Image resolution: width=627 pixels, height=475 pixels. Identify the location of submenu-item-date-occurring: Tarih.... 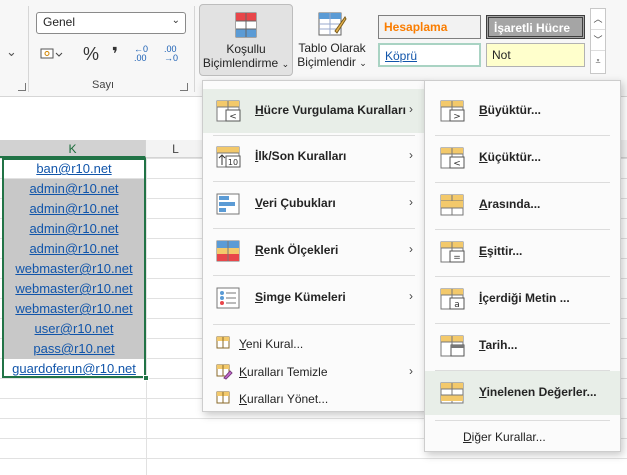
(522, 346).